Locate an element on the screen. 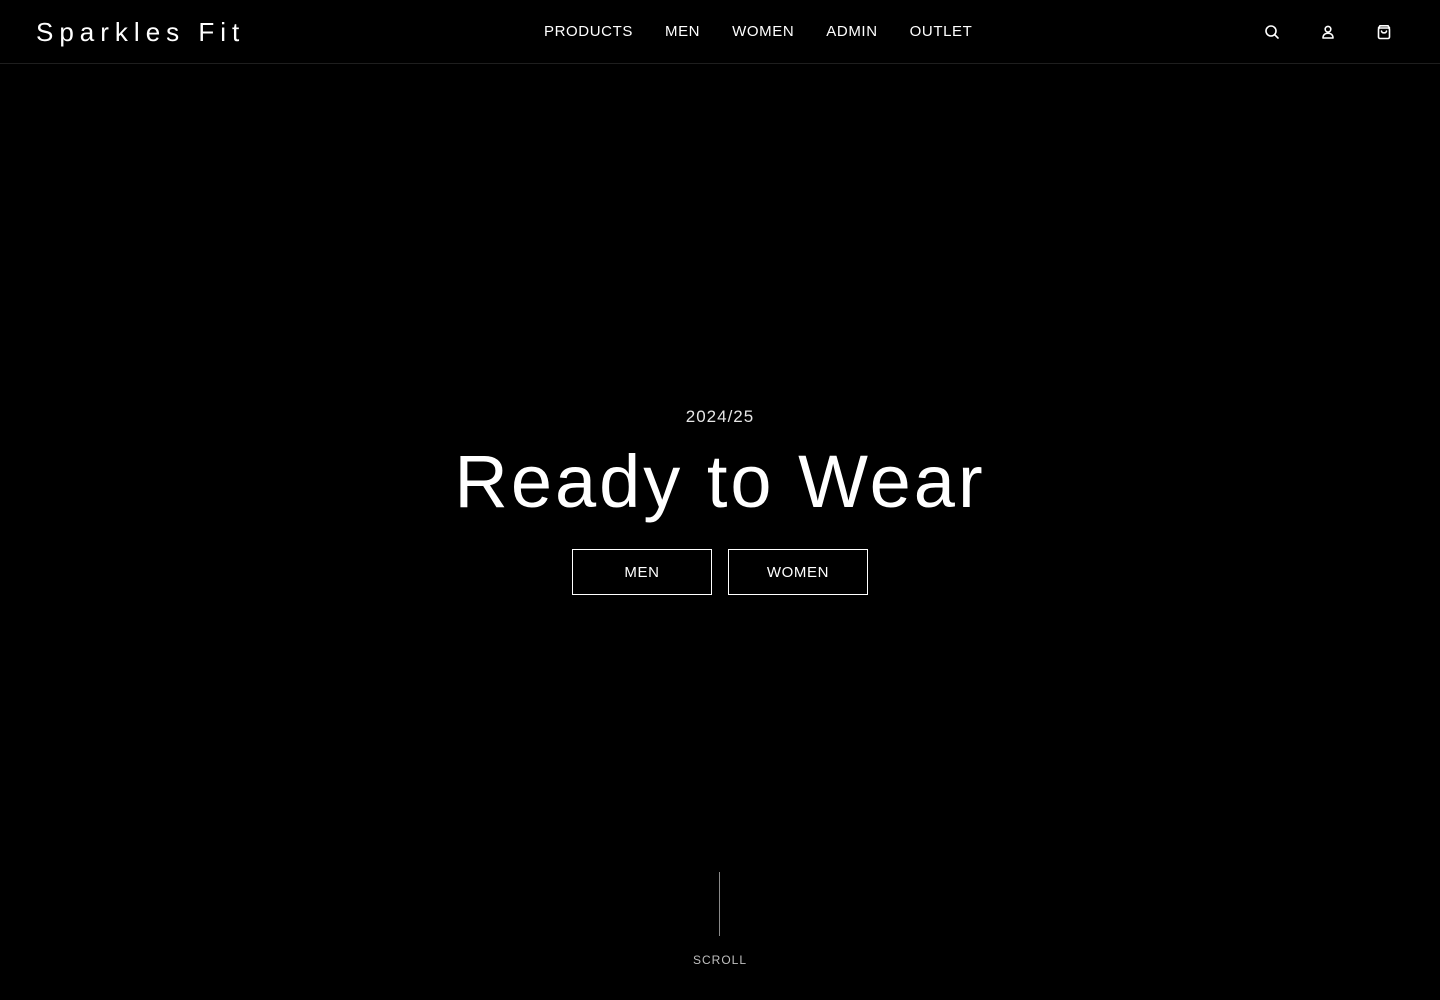  search-button is located at coordinates (1272, 32).